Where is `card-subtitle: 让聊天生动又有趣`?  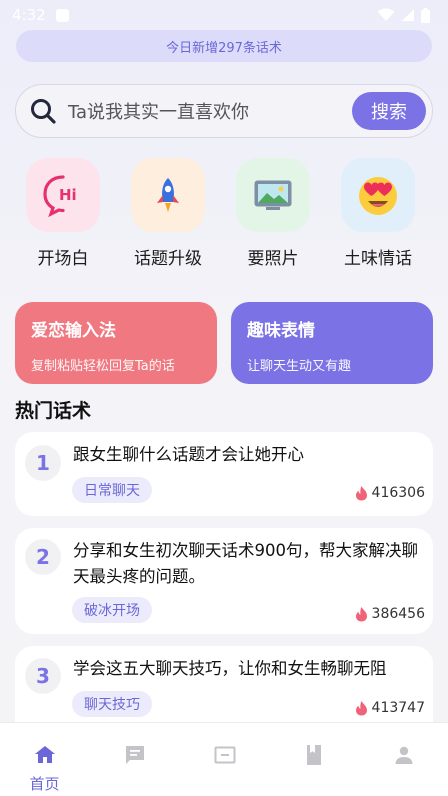
card-subtitle: 让聊天生动又有趣 is located at coordinates (299, 366).